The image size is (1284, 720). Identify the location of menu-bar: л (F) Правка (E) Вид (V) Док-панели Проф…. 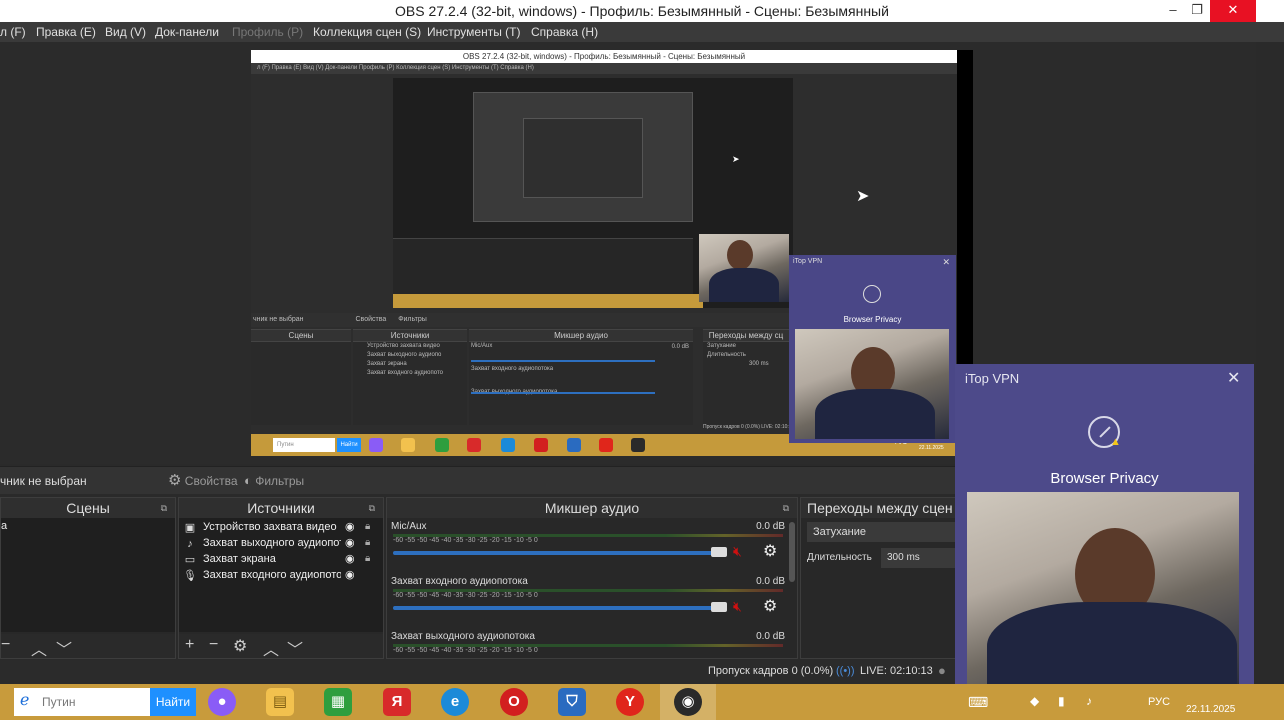
(642, 32).